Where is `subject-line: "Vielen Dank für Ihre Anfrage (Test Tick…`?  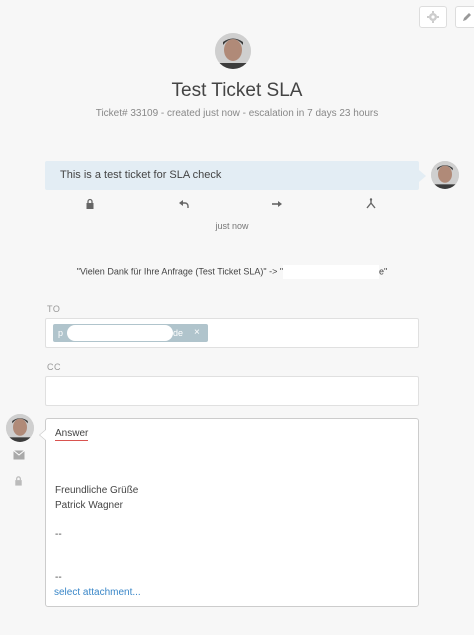
subject-line: "Vielen Dank für Ihre Anfrage (Test Tick… is located at coordinates (232, 272).